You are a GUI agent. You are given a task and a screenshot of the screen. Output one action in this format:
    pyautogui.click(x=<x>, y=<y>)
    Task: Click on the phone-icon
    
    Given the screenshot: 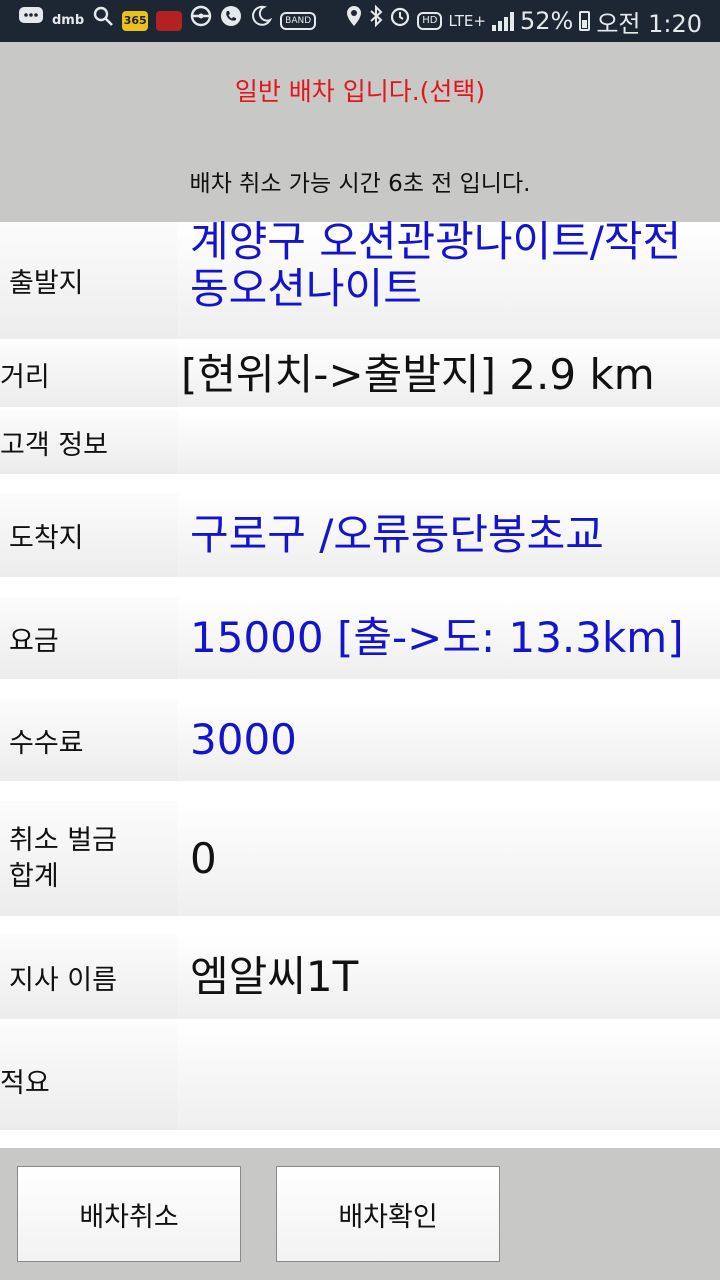 What is the action you would take?
    pyautogui.click(x=231, y=21)
    